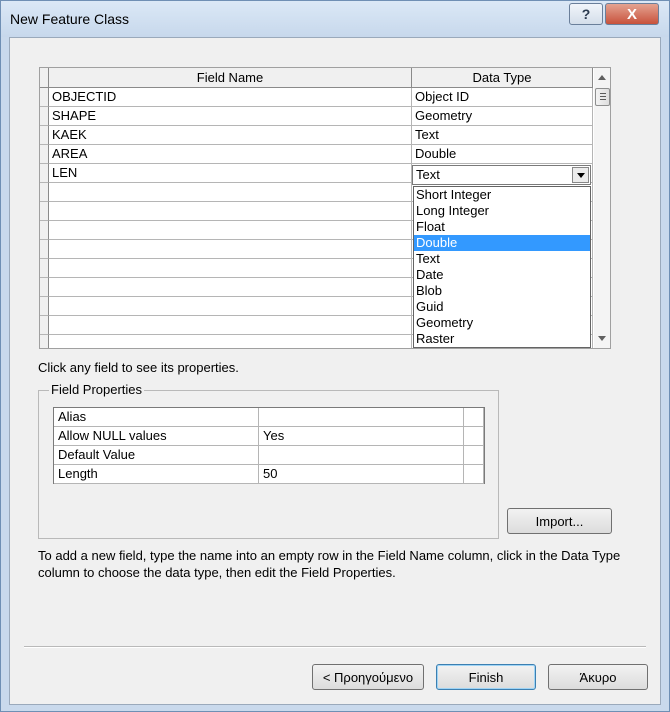 The height and width of the screenshot is (712, 670). I want to click on field-name-cell: AREA, so click(230, 154).